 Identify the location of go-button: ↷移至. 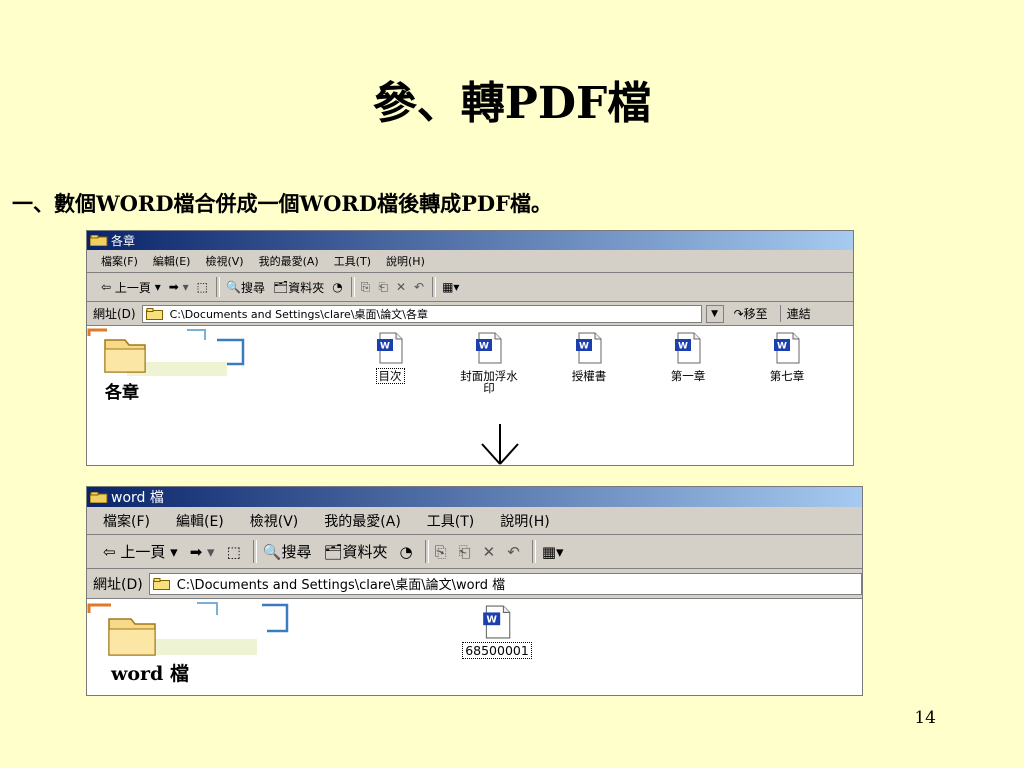
(751, 313).